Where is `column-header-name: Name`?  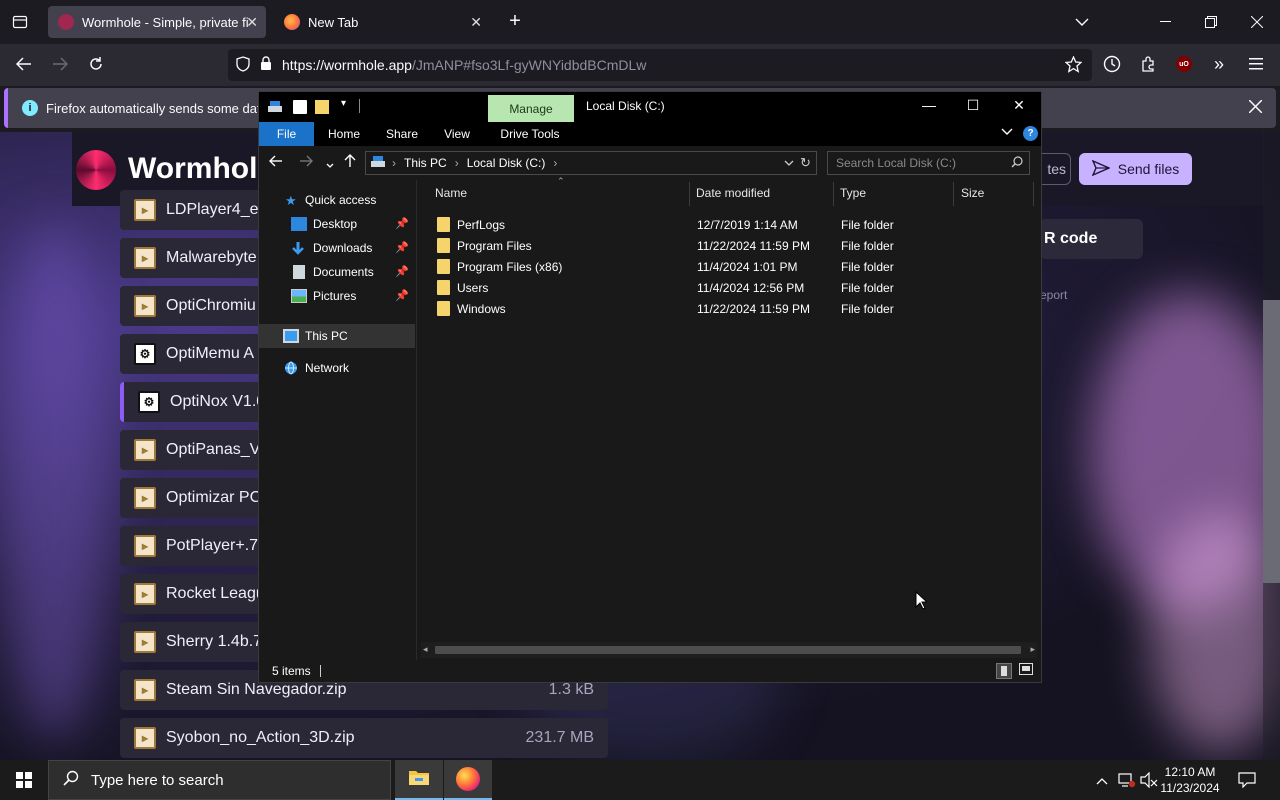 column-header-name: Name is located at coordinates (451, 193).